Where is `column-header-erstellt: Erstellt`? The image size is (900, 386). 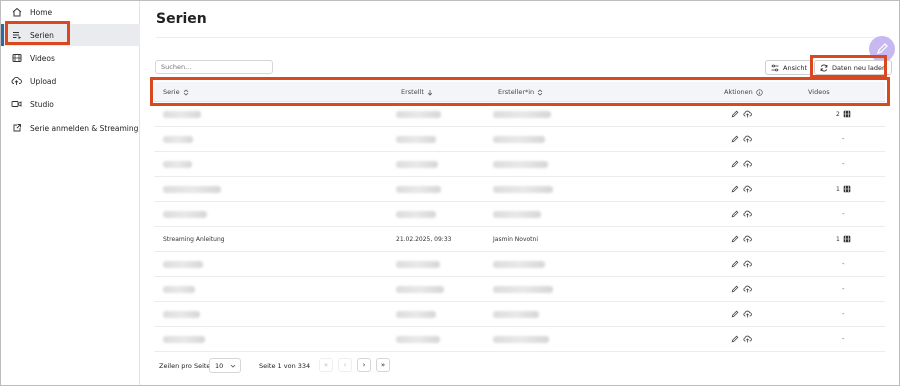
column-header-erstellt: Erstellt is located at coordinates (417, 92).